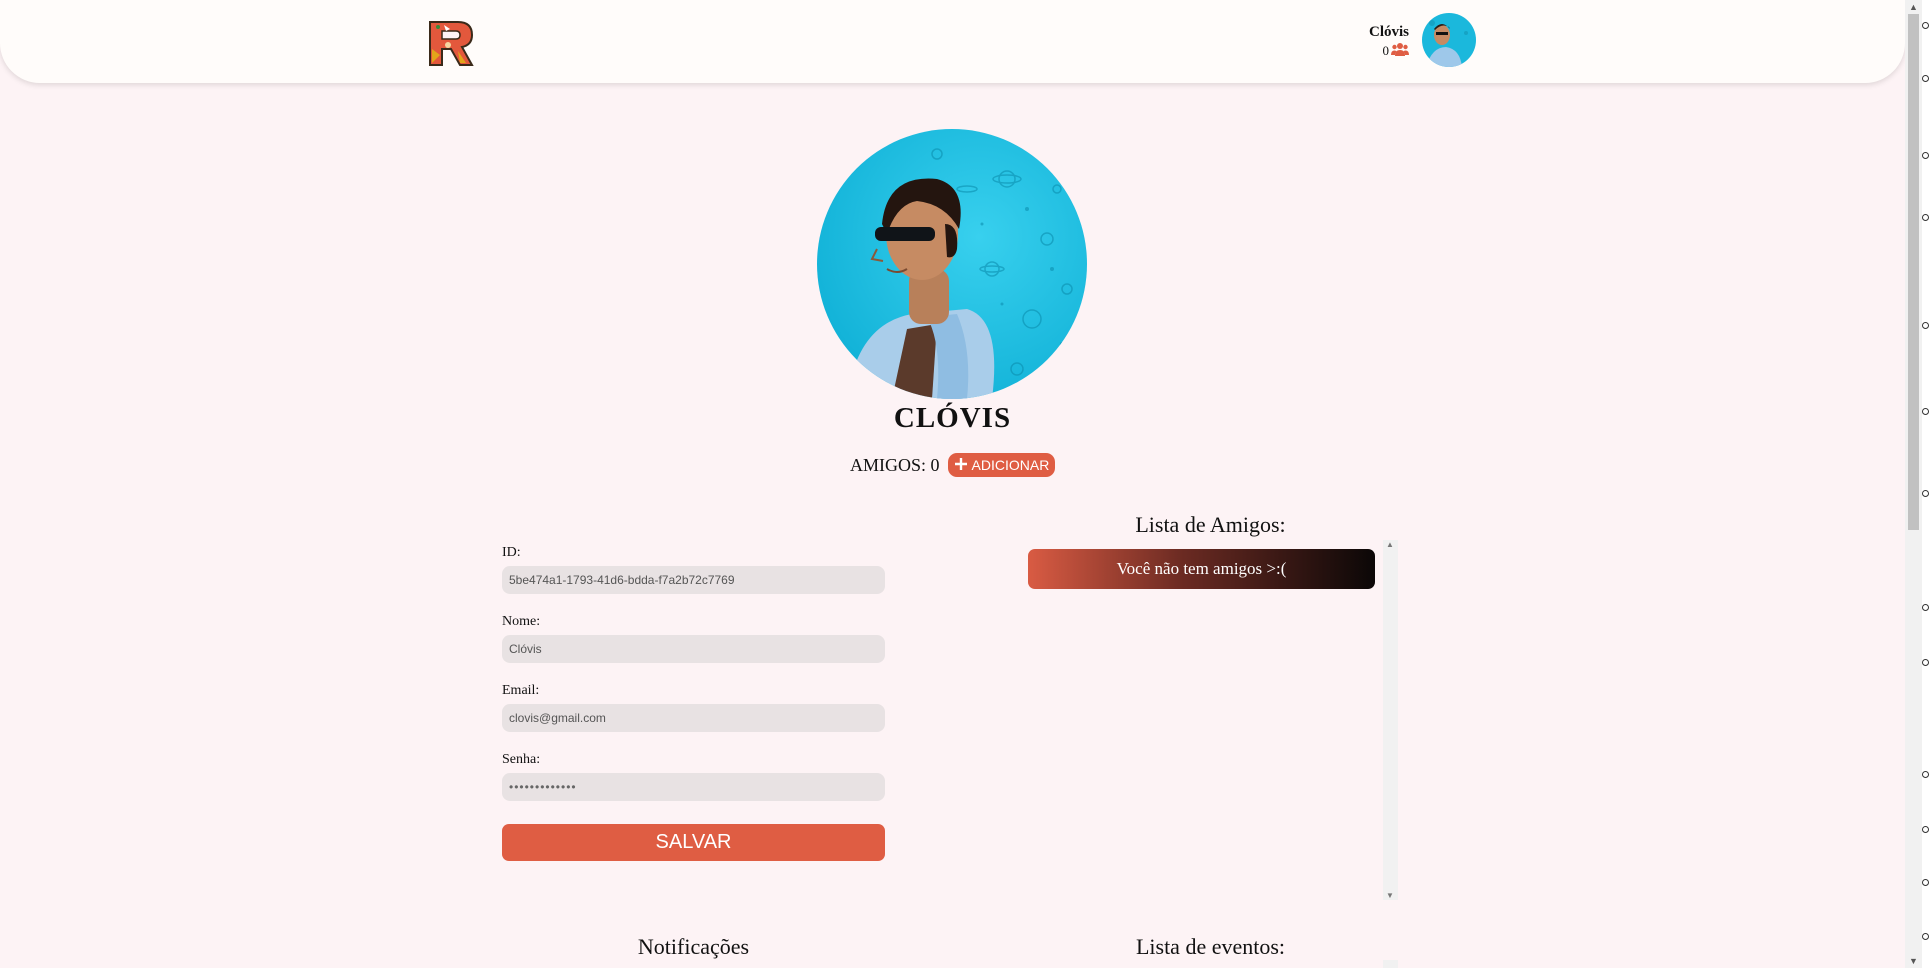 The width and height of the screenshot is (1929, 968). What do you see at coordinates (1010, 465) in the screenshot?
I see `add-friend-label: ADICIONAR` at bounding box center [1010, 465].